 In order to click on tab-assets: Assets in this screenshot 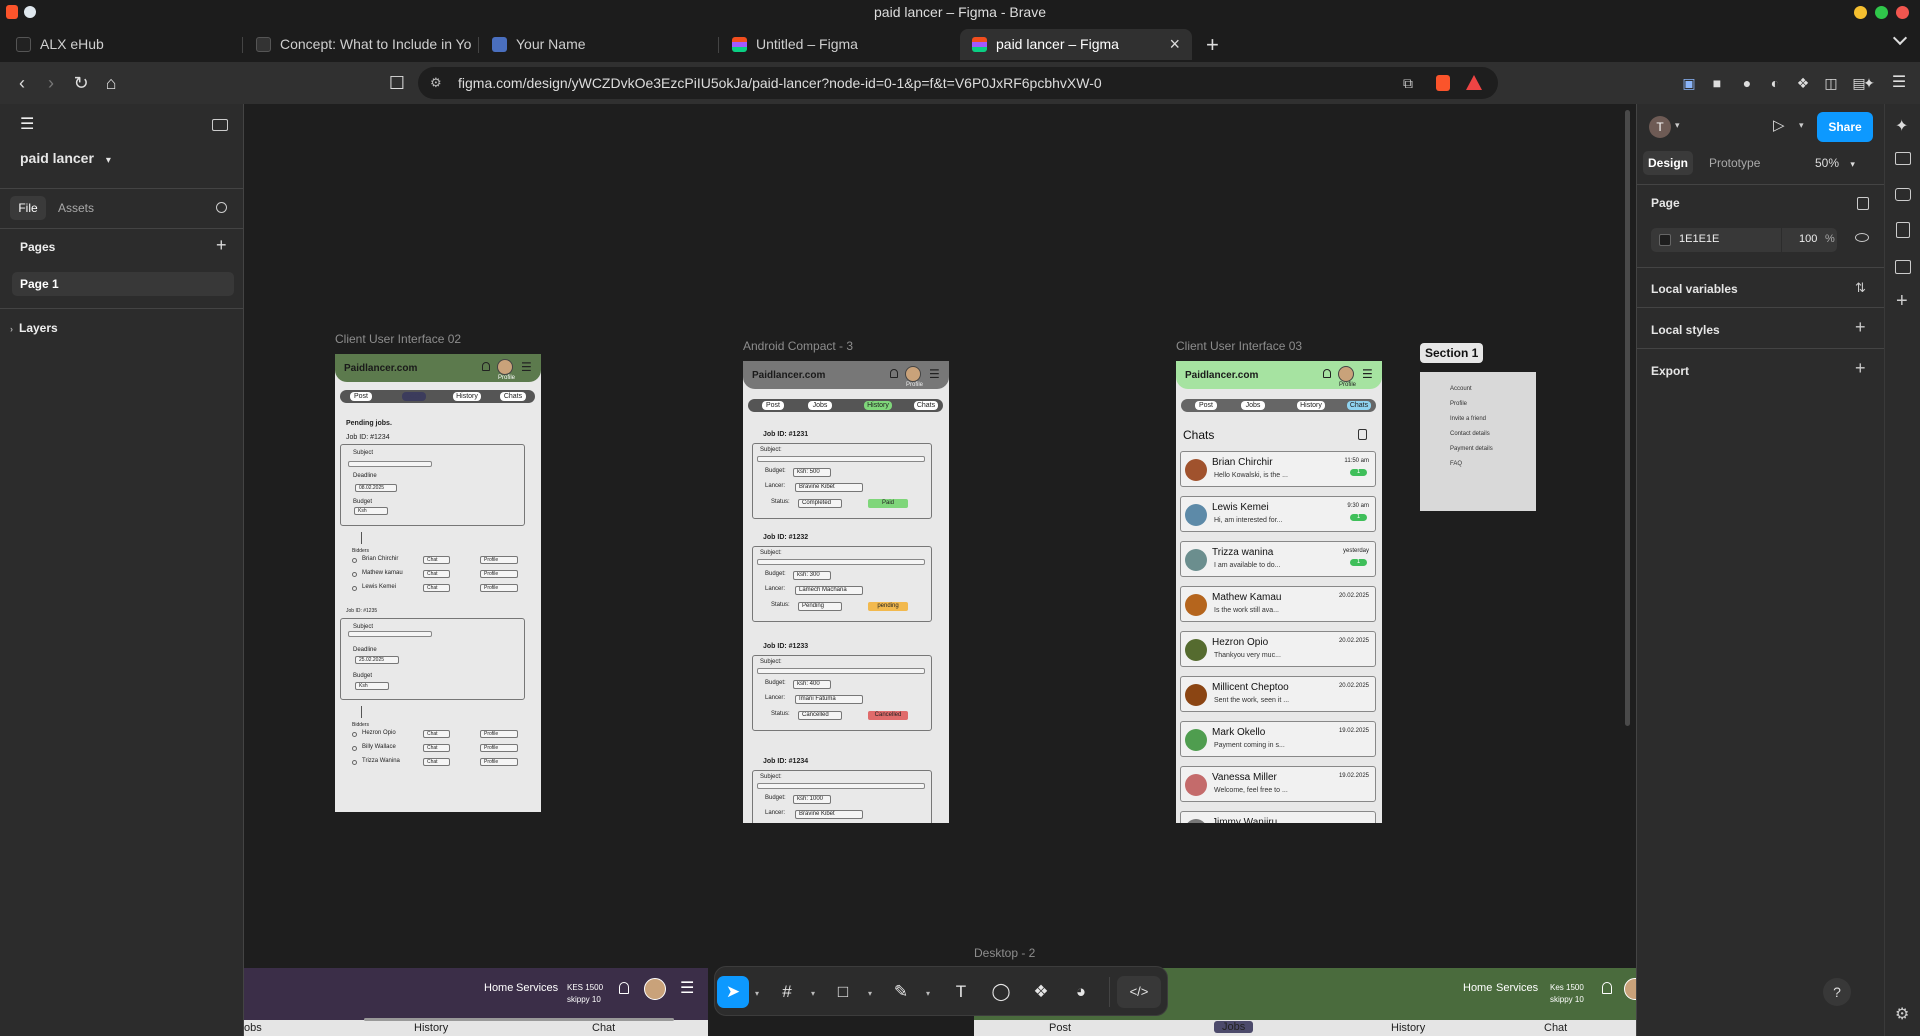, I will do `click(76, 208)`.